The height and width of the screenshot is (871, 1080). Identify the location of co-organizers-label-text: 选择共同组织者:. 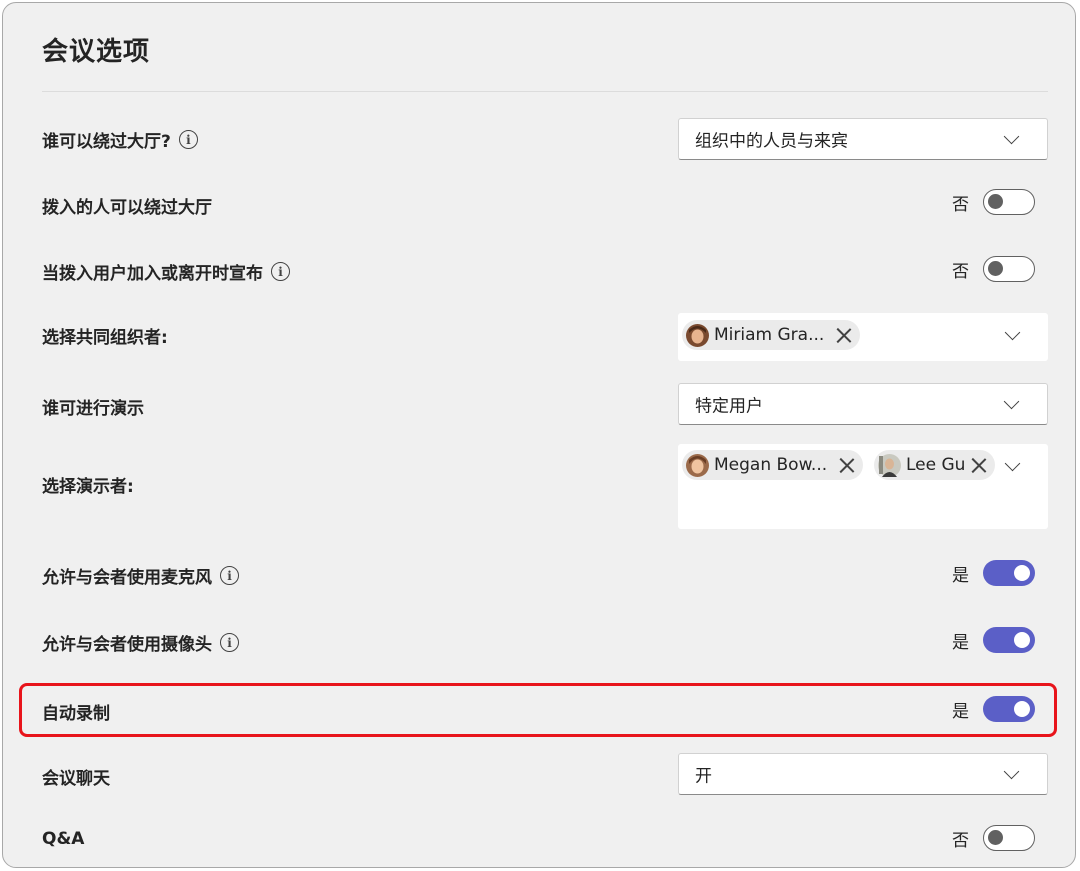
(105, 338).